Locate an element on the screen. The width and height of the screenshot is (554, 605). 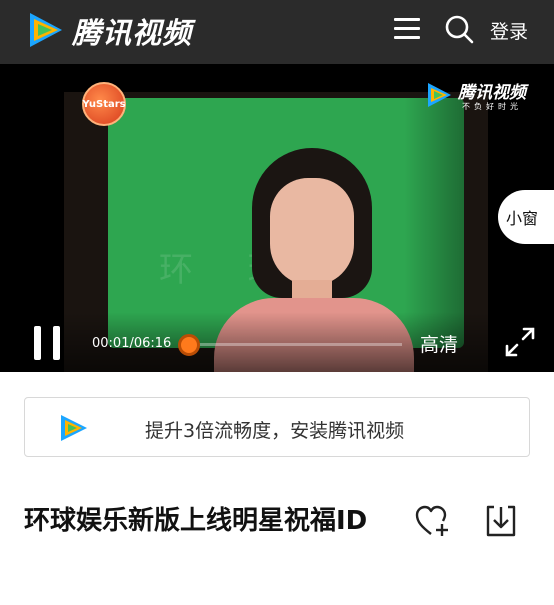
top-header: 腾讯视频 登录 is located at coordinates (277, 32).